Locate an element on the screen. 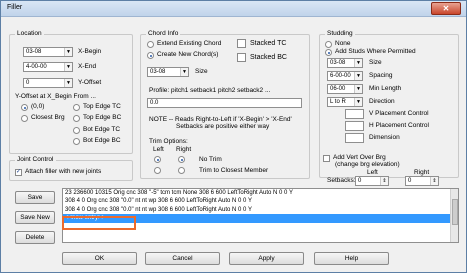 The image size is (467, 273). setback-left-header: Left is located at coordinates (372, 172).